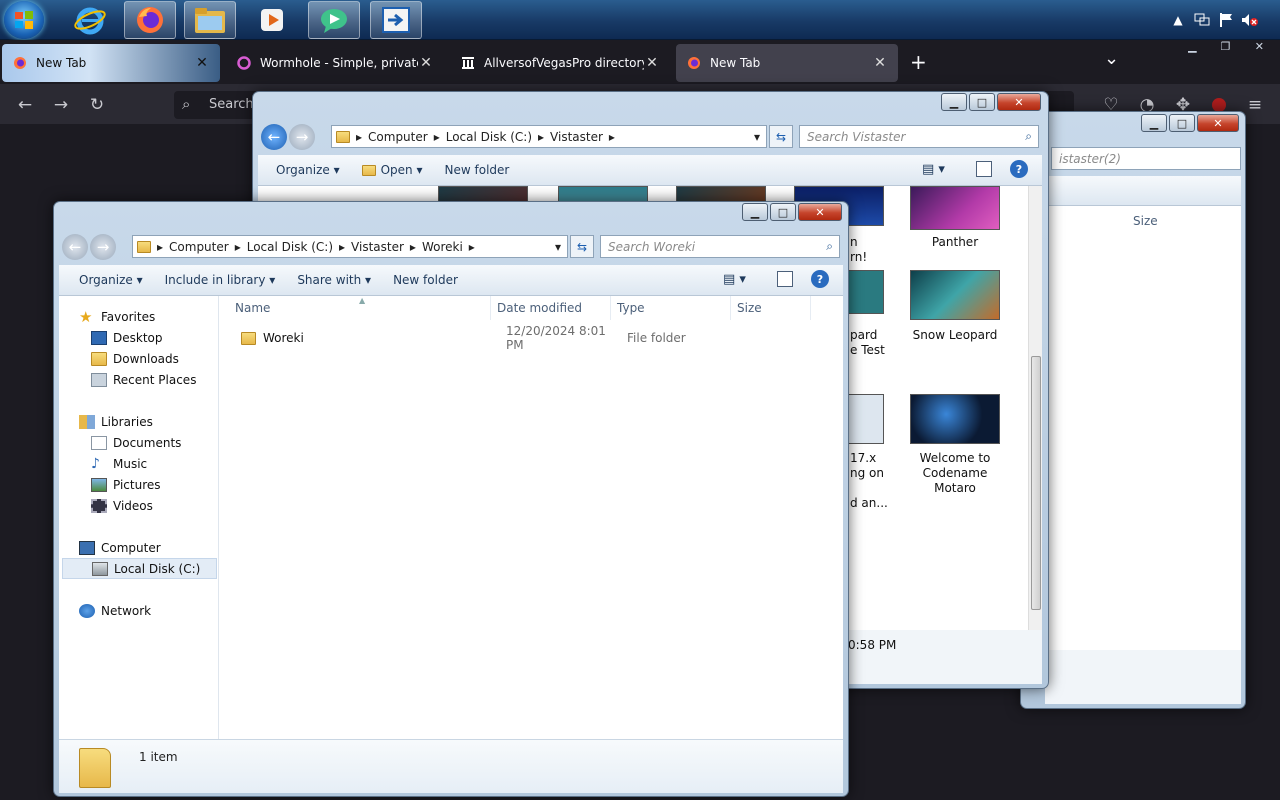 The image size is (1280, 800). Describe the element at coordinates (551, 308) in the screenshot. I see `column-header-date-modified: Date modified` at that location.